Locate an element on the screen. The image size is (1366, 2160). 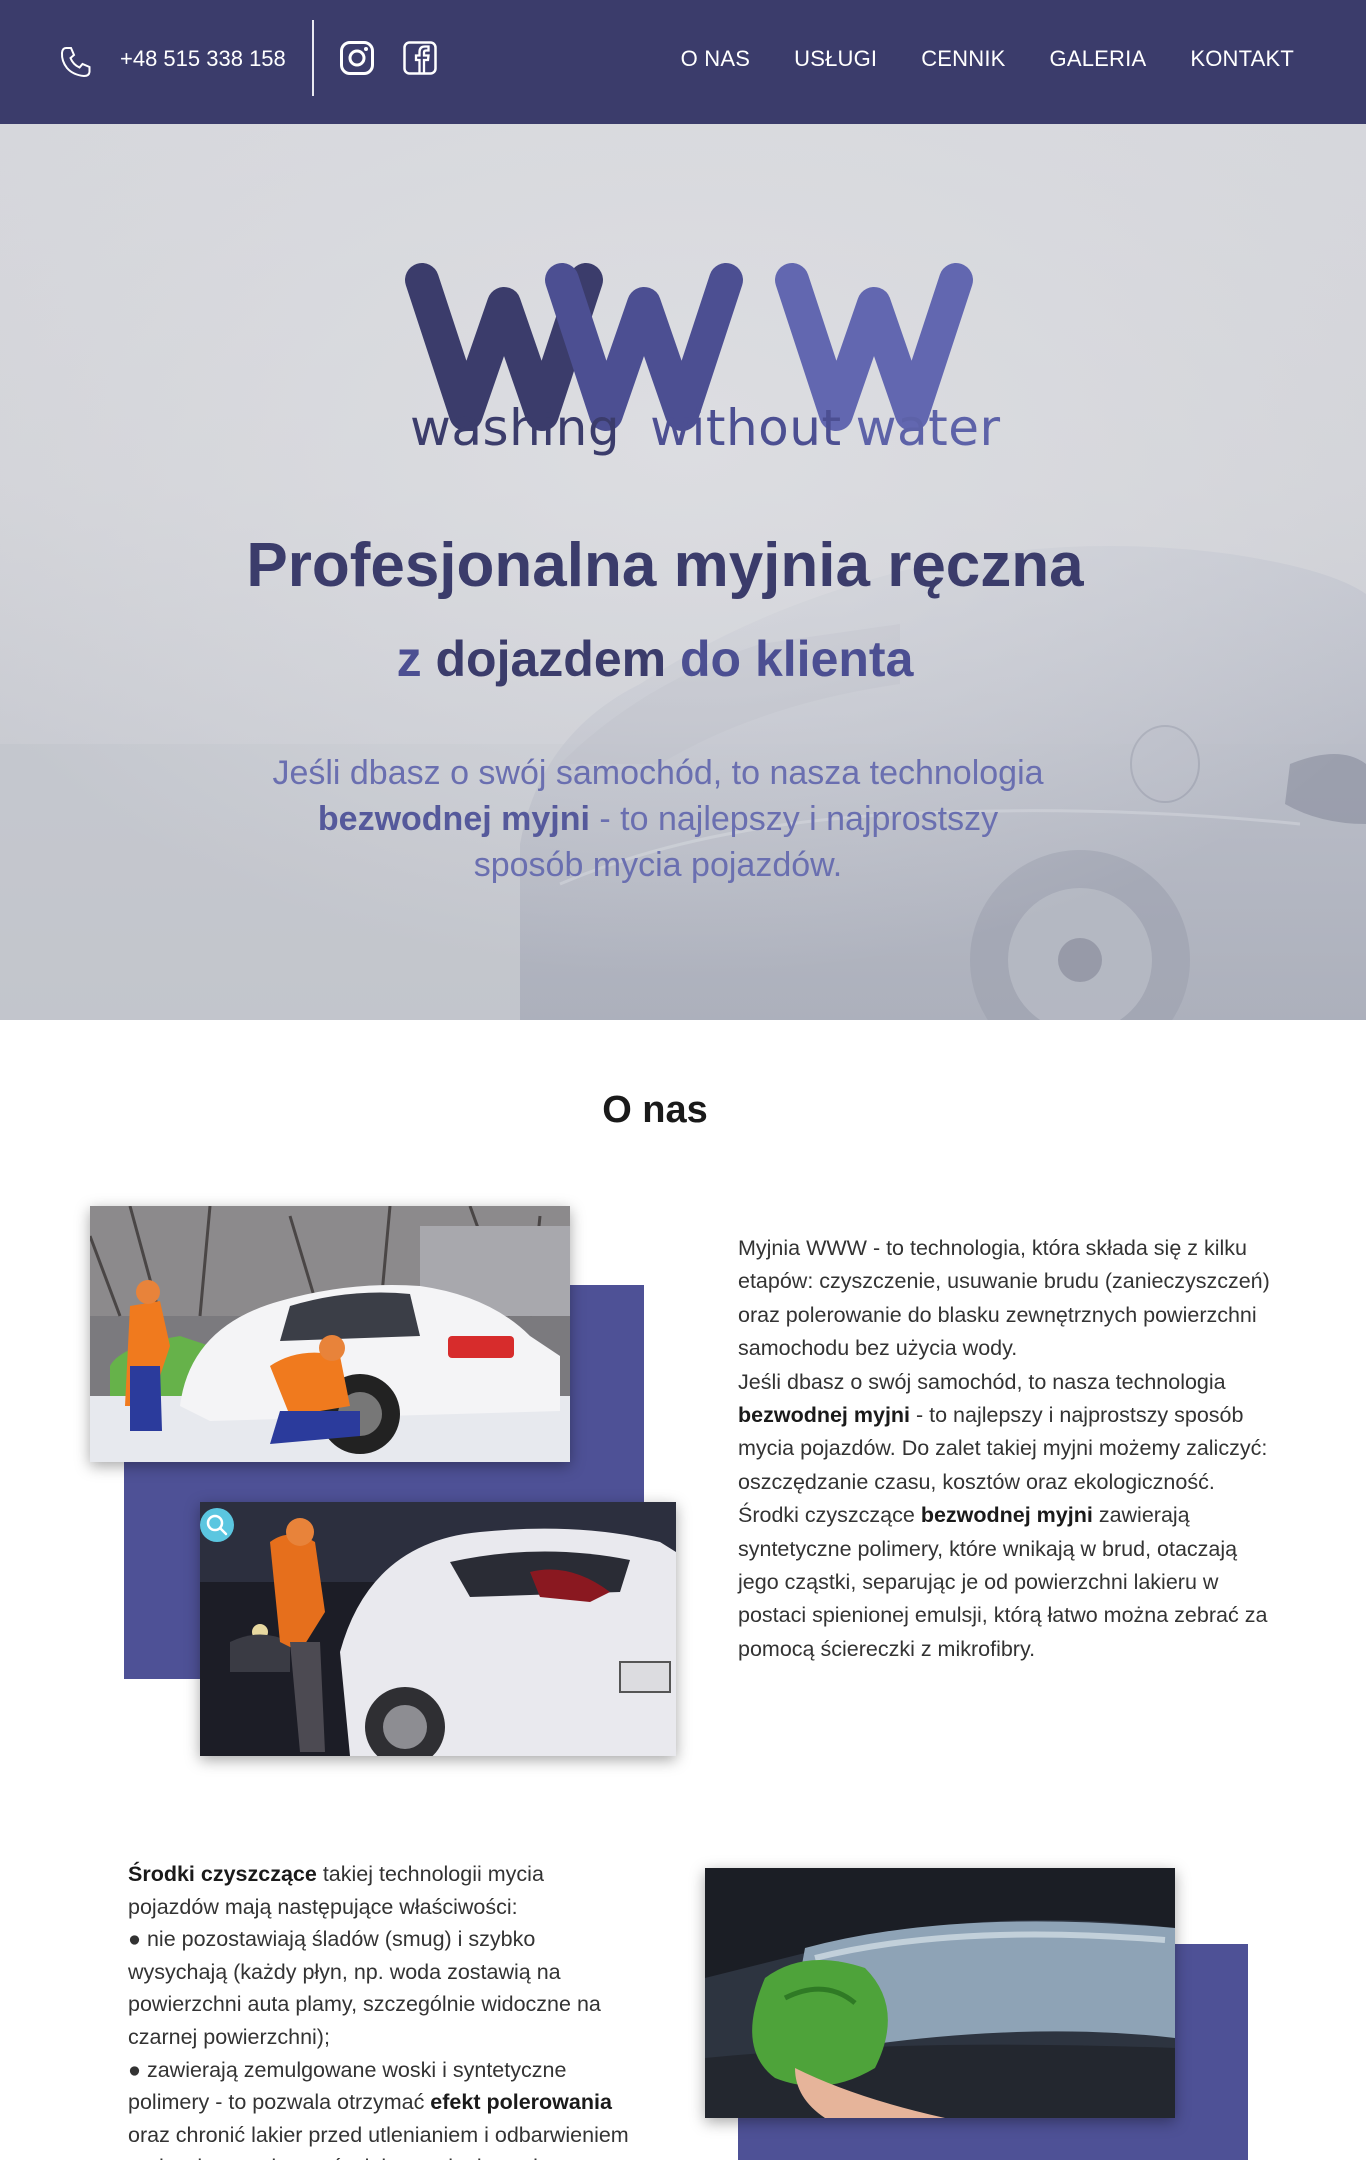
logo-word-washing: washing is located at coordinates (515, 428).